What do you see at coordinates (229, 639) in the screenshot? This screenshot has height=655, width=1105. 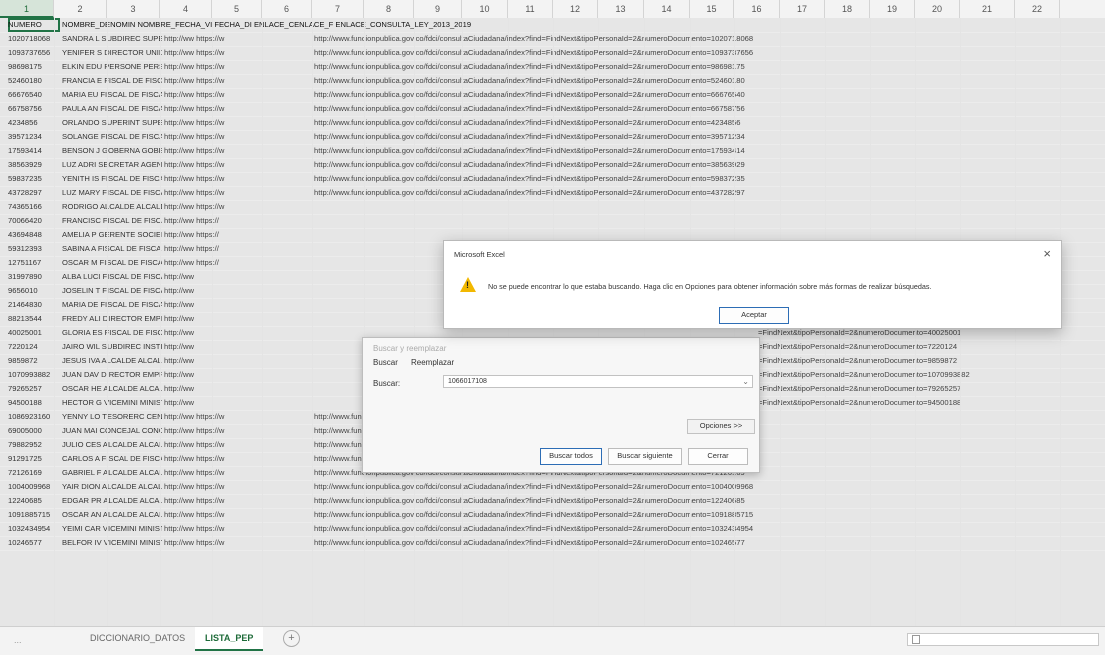 I see `sheet-tab-lista-pep: LISTA_PEP` at bounding box center [229, 639].